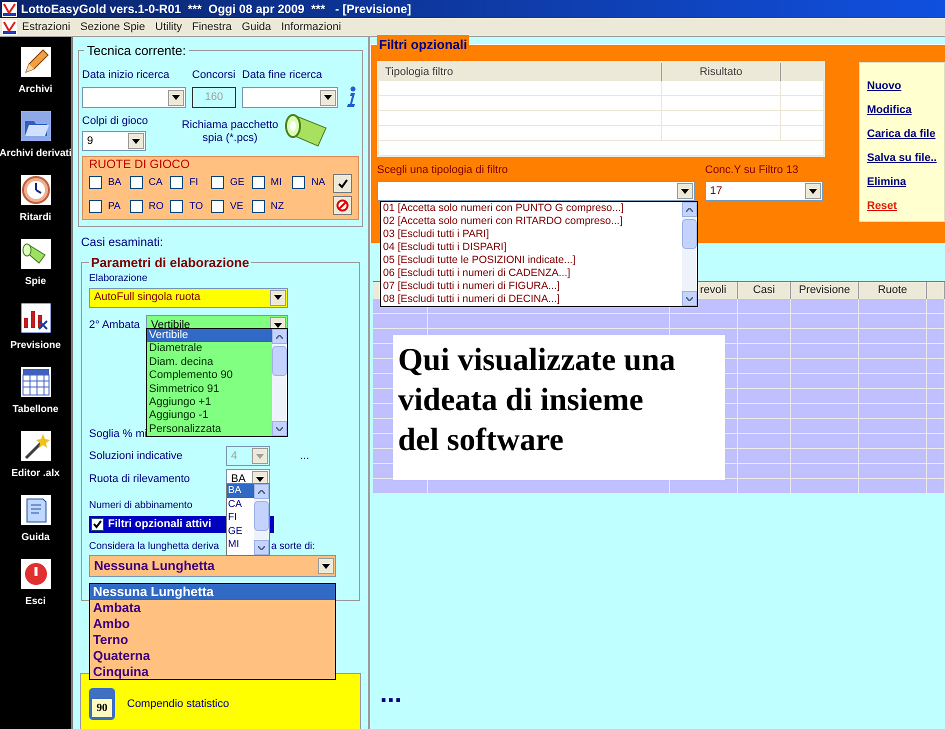  I want to click on list-option: 06 [Escludi tutti i numeri di CADENZA...], so click(532, 273).